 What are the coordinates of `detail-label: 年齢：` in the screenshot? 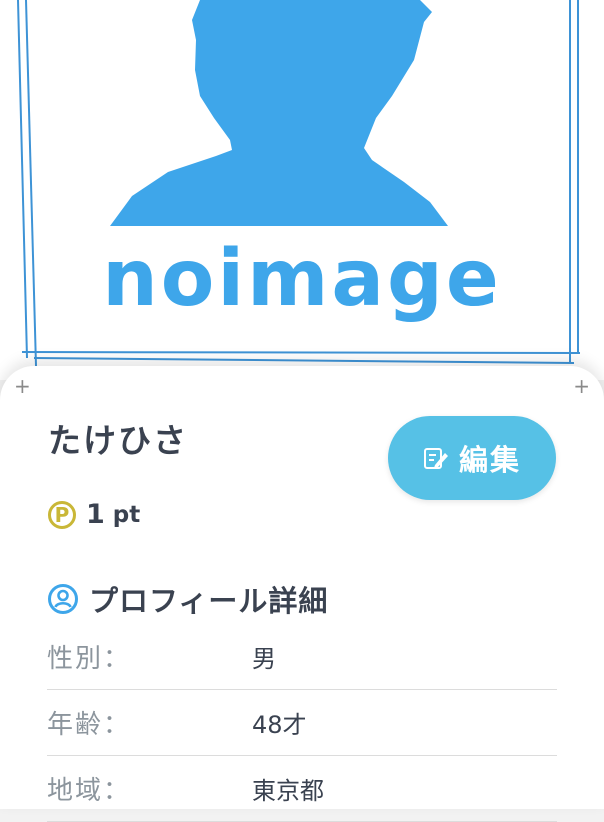 It's located at (89, 725).